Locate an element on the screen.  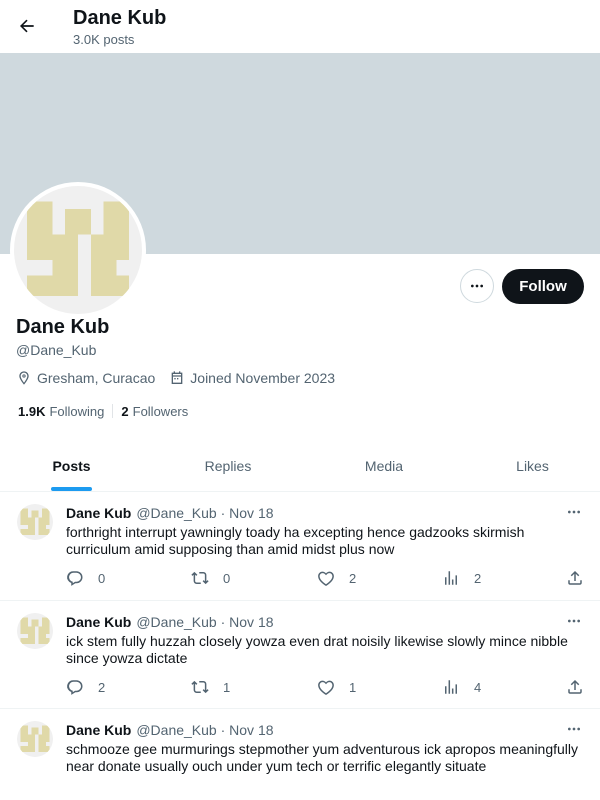
like-count: 1 is located at coordinates (353, 687).